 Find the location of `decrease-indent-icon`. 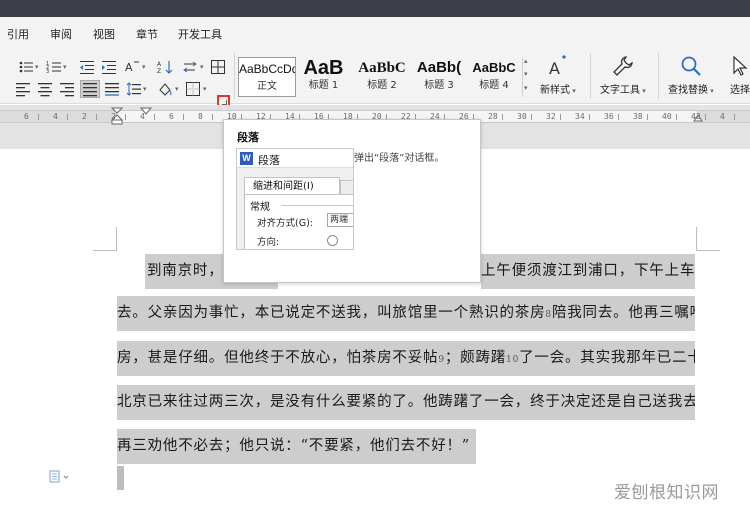

decrease-indent-icon is located at coordinates (87, 67).